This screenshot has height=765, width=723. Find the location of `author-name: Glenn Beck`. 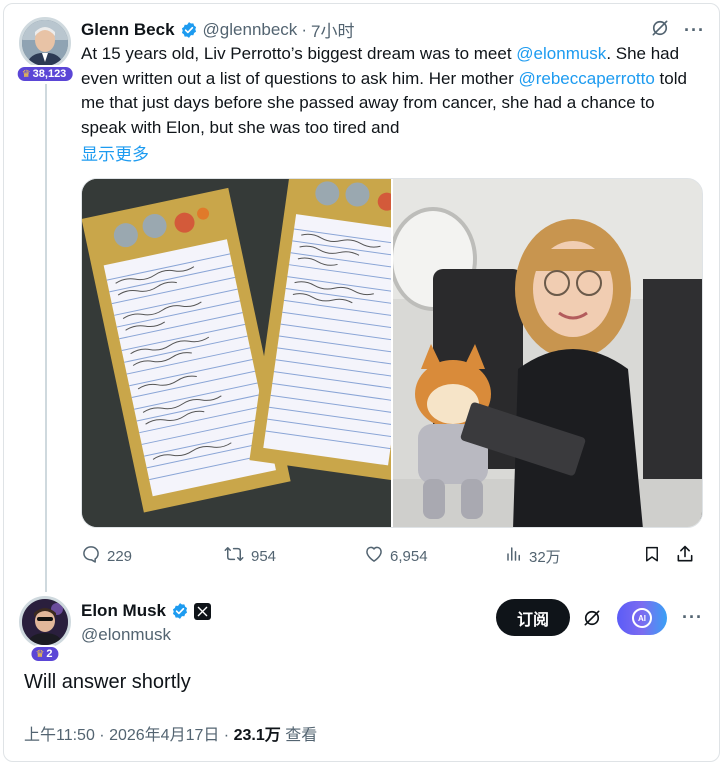

author-name: Glenn Beck is located at coordinates (128, 30).